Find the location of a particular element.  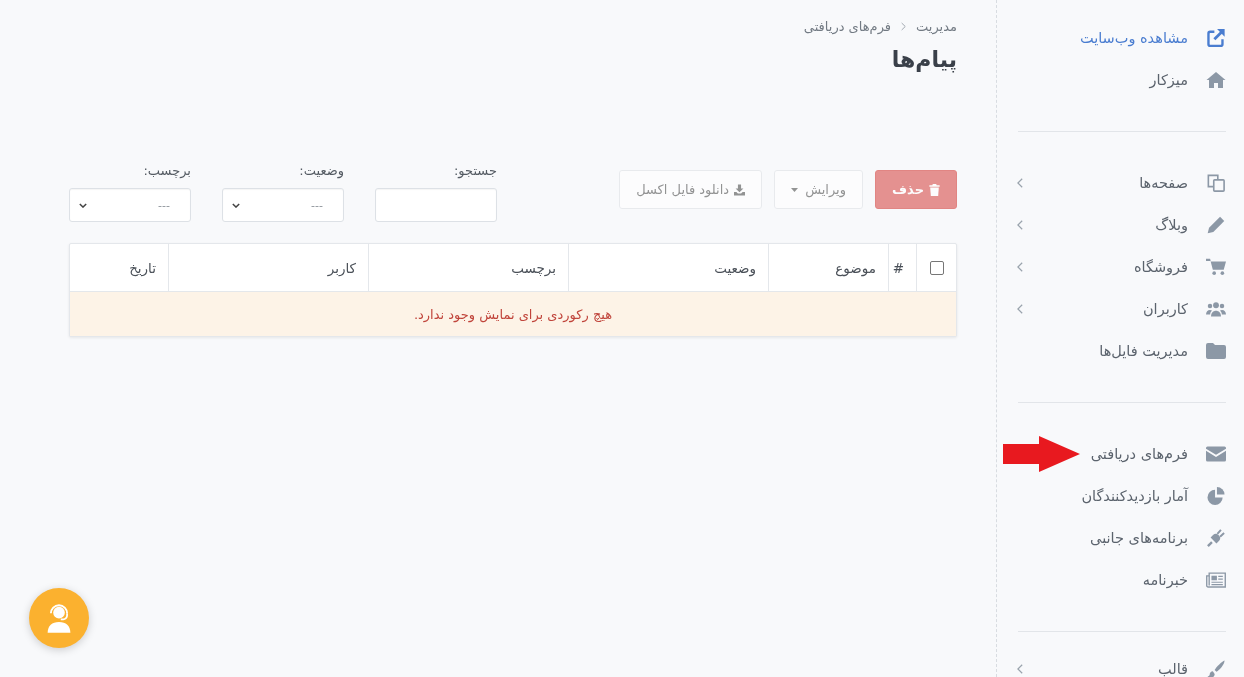

sidebar-item: کاربران is located at coordinates (1120, 309).